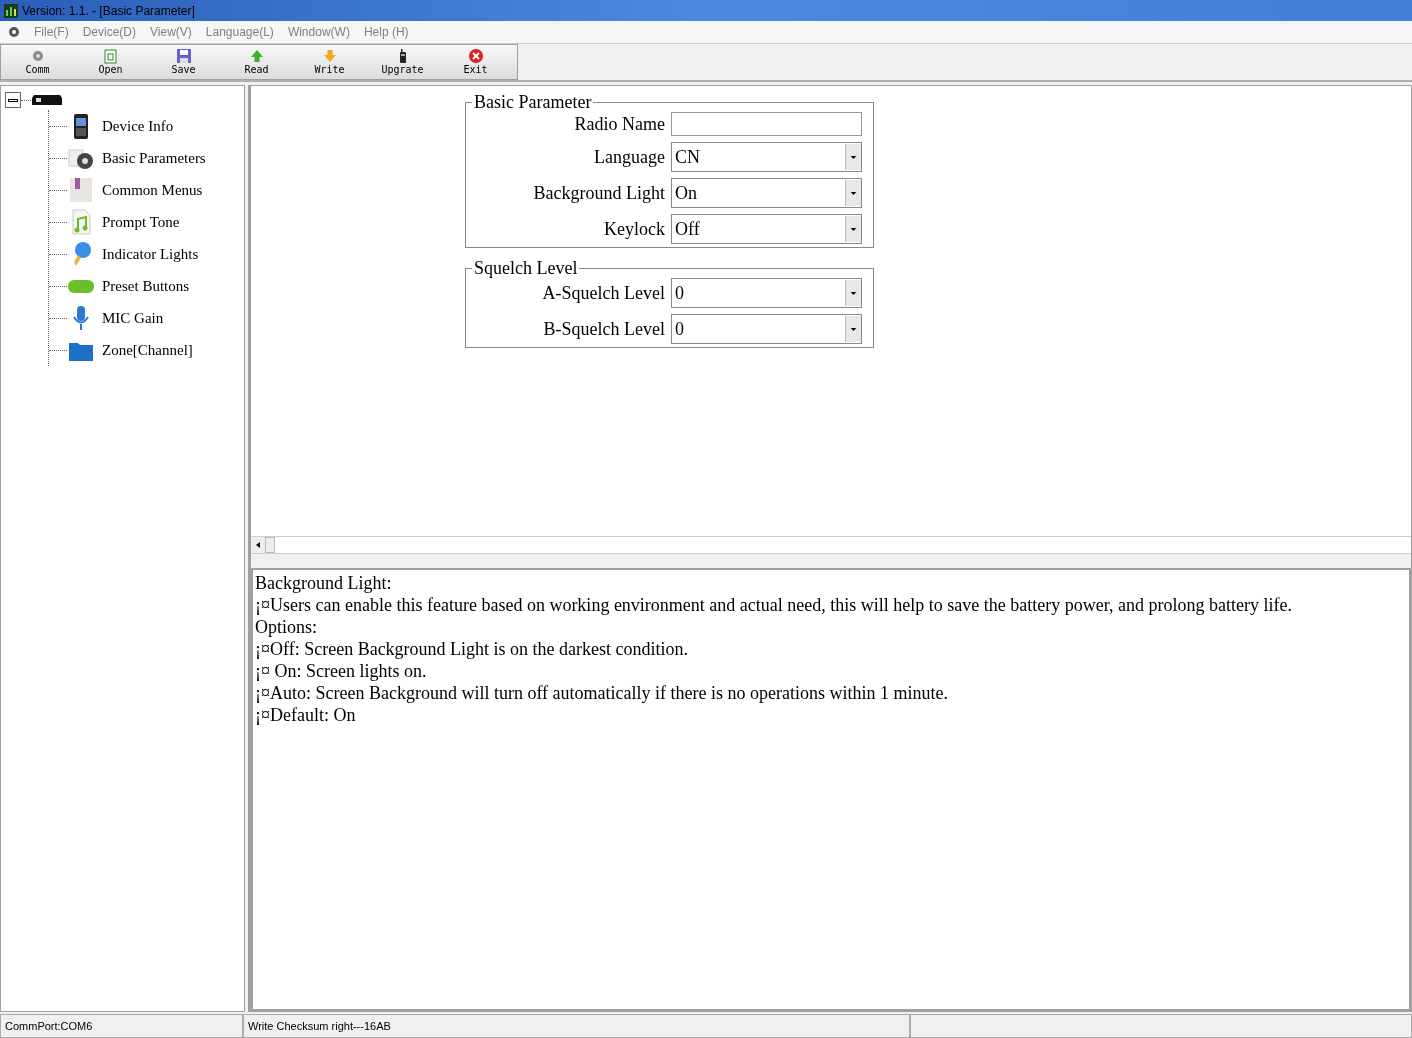  Describe the element at coordinates (109, 32) in the screenshot. I see `menu-item: Device(D)` at that location.